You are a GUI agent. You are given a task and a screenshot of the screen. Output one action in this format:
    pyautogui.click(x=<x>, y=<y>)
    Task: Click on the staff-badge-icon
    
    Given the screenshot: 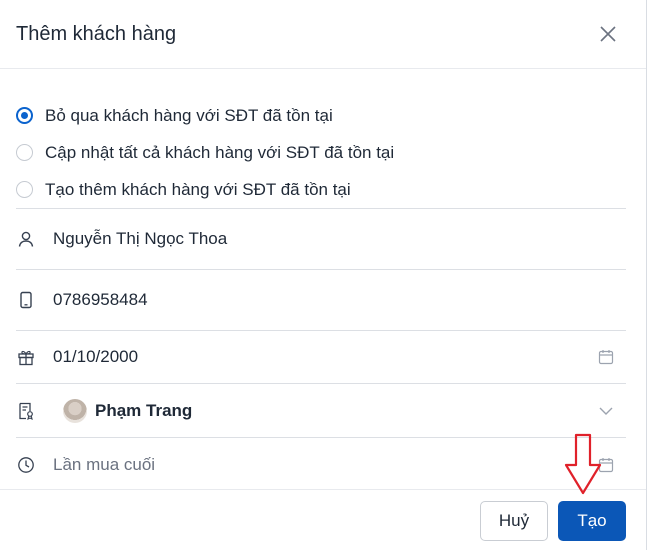 What is the action you would take?
    pyautogui.click(x=26, y=411)
    